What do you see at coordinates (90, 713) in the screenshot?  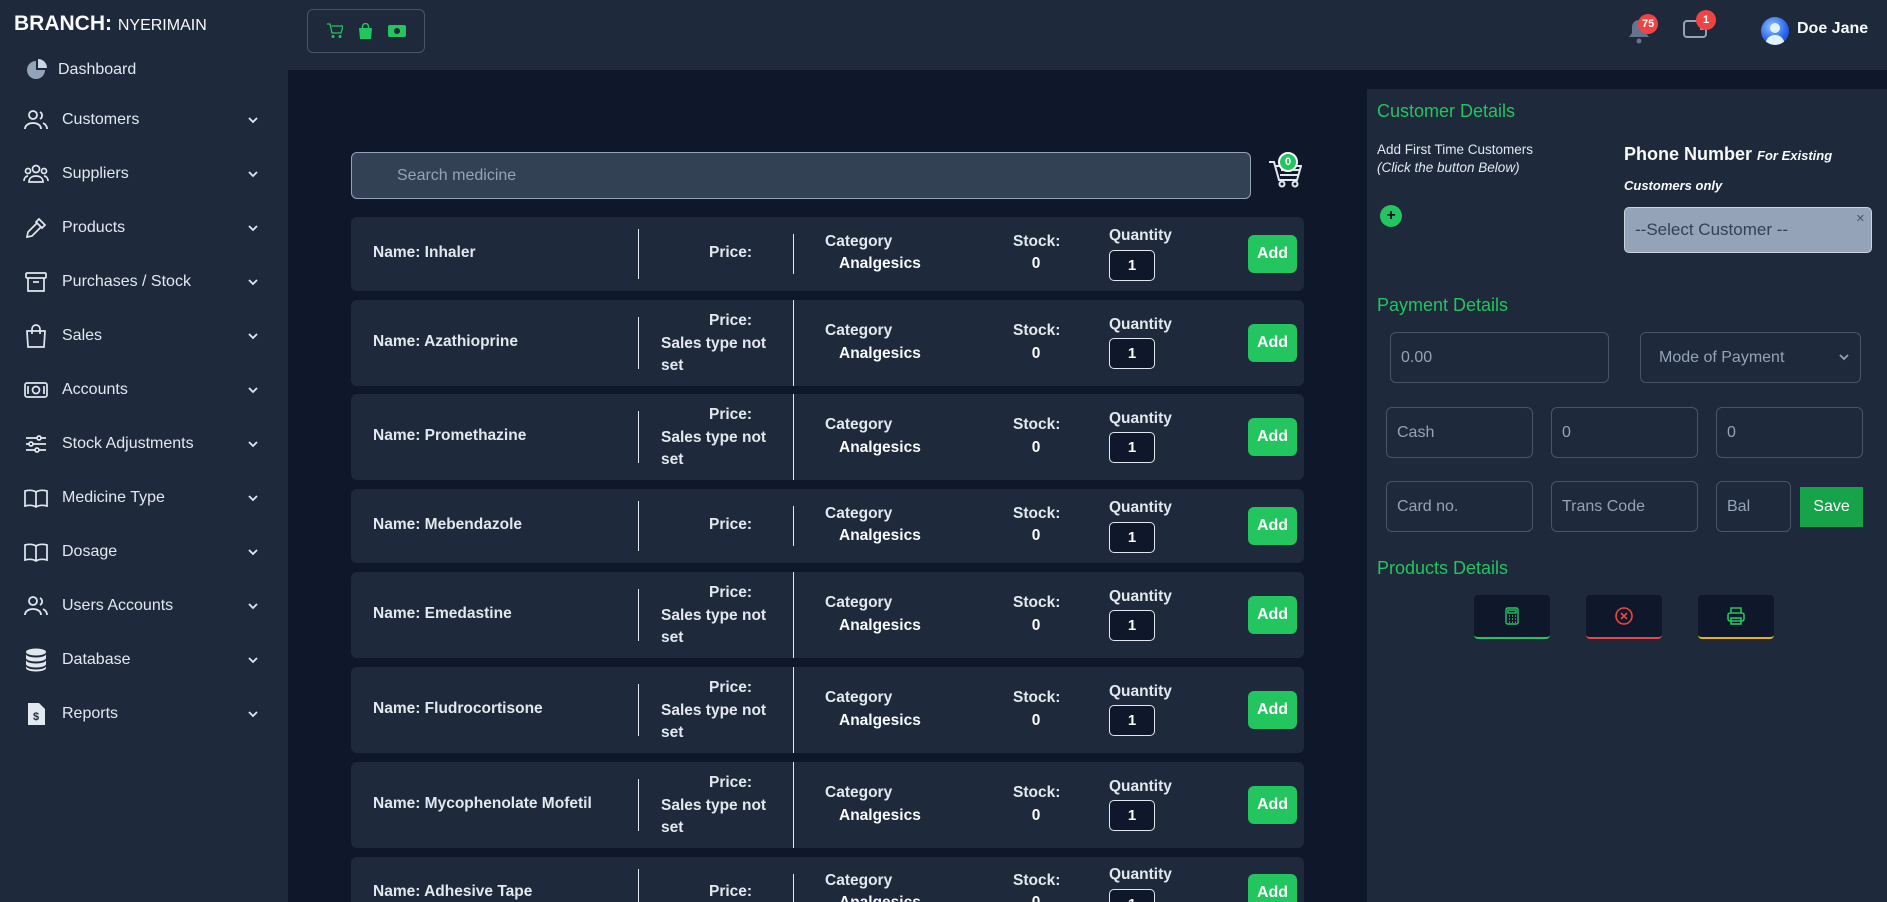 I see `sidebar-item-label: Reports` at bounding box center [90, 713].